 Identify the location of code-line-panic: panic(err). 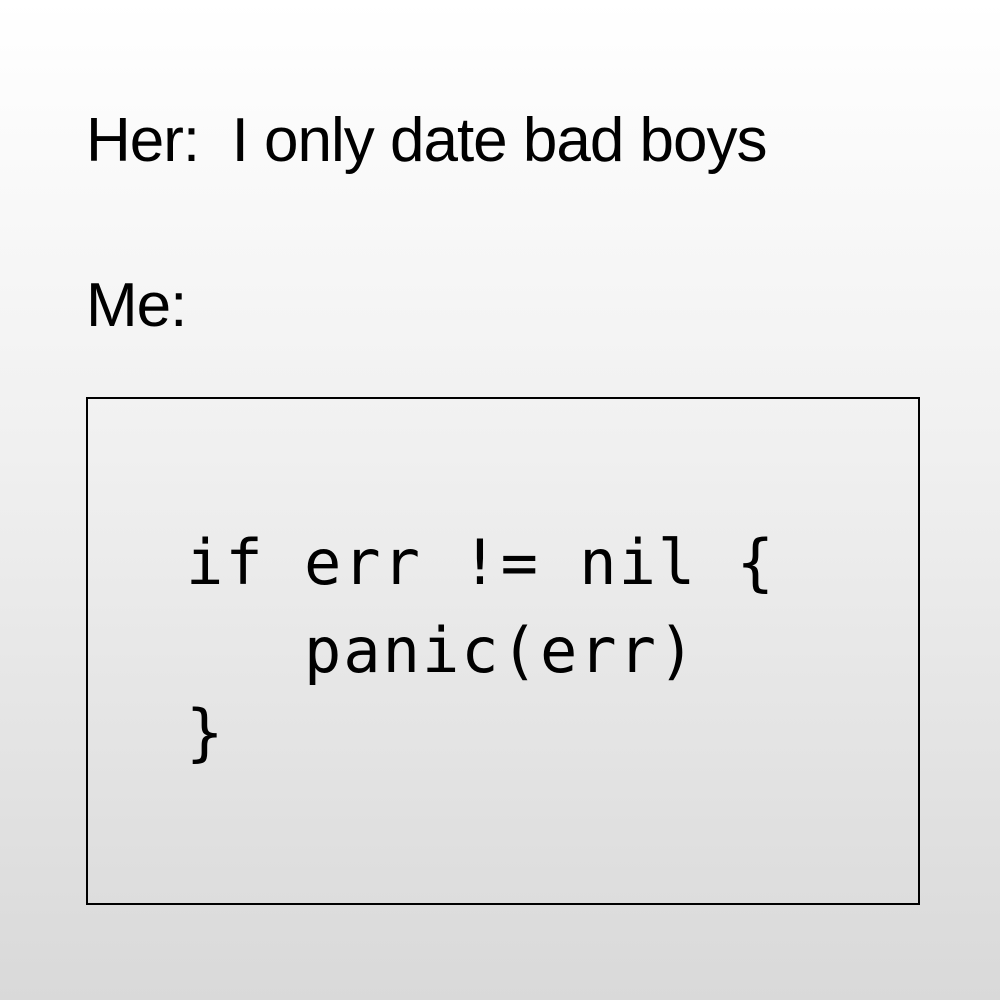
(442, 650).